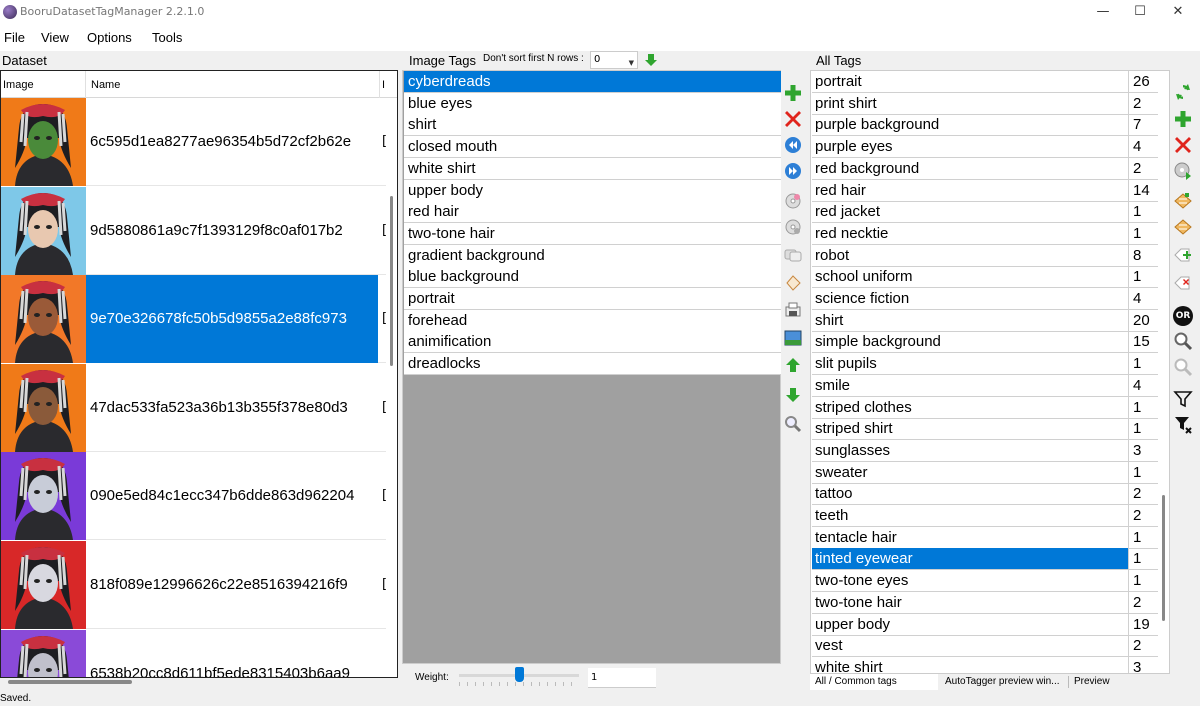 The width and height of the screenshot is (1200, 706). What do you see at coordinates (793, 310) in the screenshot?
I see `translate-tags-icon` at bounding box center [793, 310].